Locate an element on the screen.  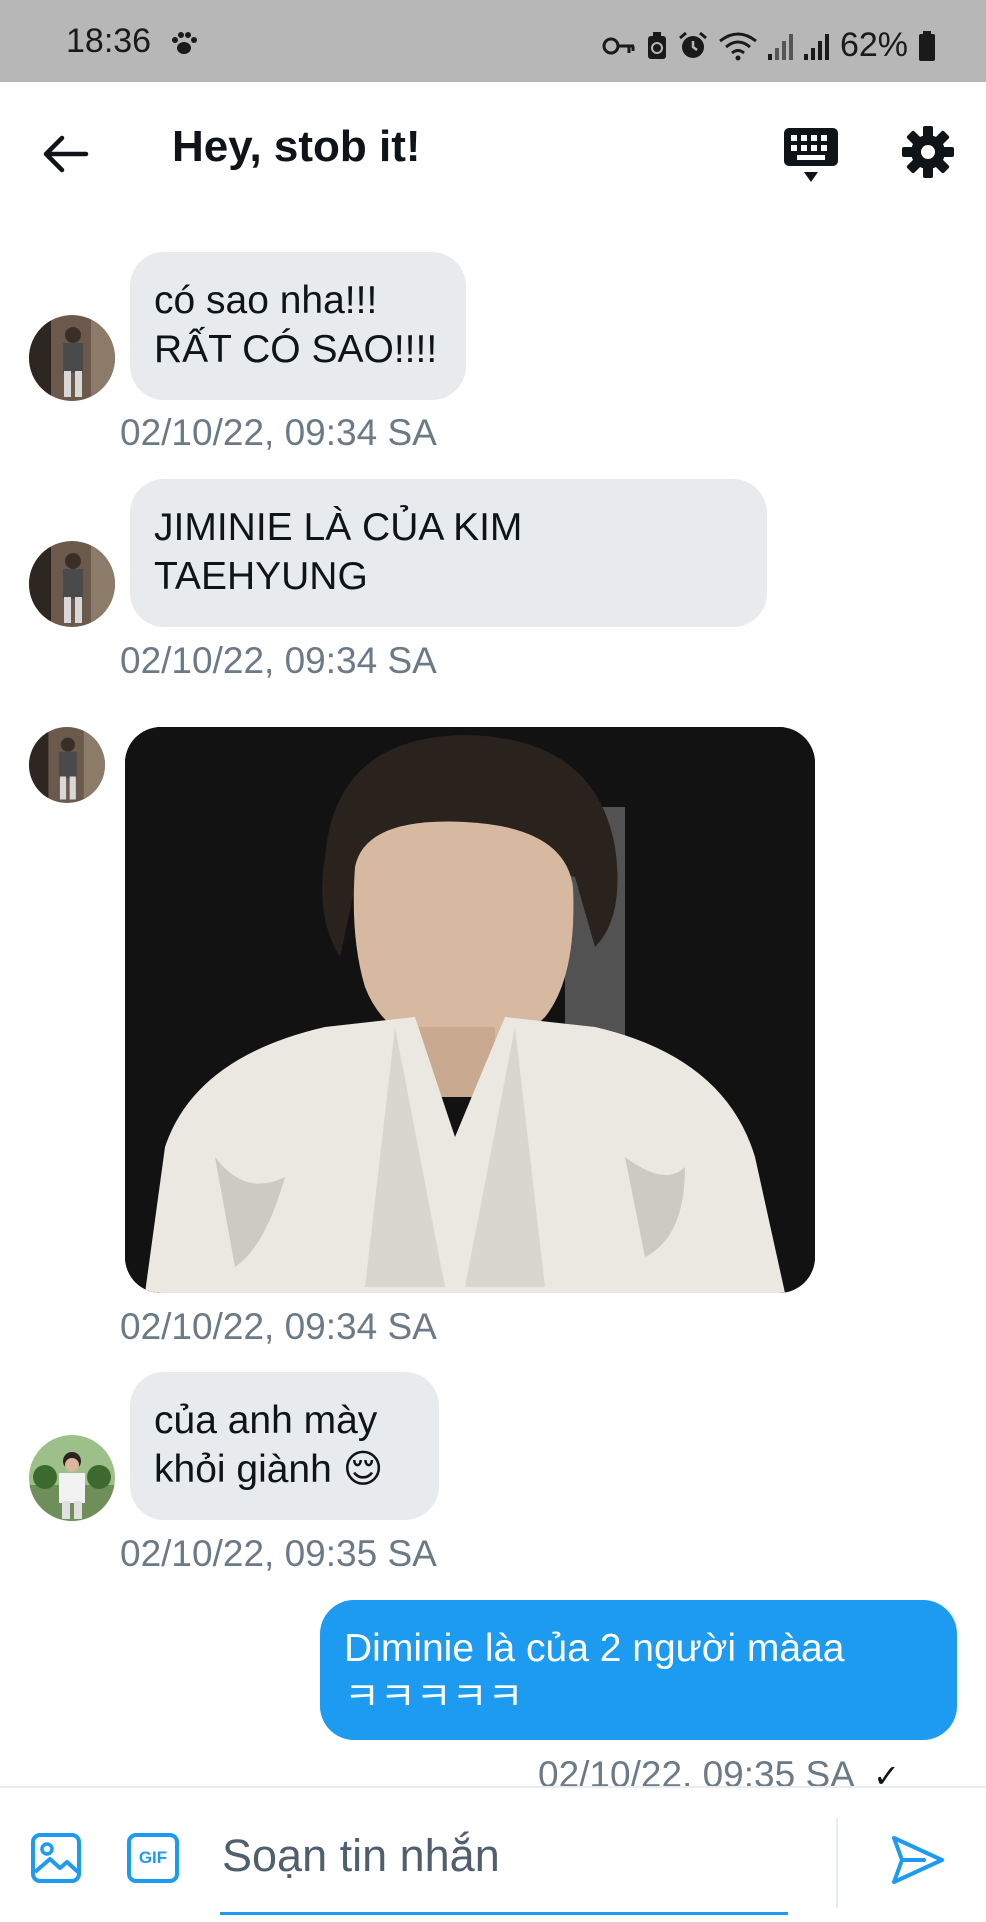
message-input is located at coordinates (505, 1856).